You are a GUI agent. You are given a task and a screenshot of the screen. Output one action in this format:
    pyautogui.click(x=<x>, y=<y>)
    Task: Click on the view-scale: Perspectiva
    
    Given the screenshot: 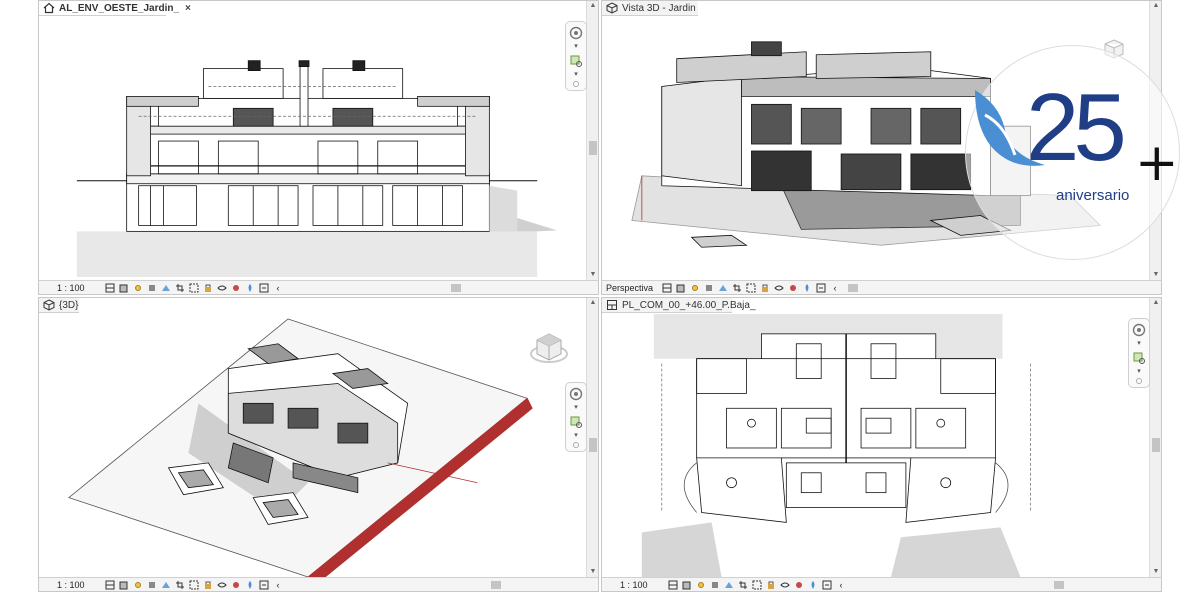 What is the action you would take?
    pyautogui.click(x=632, y=288)
    